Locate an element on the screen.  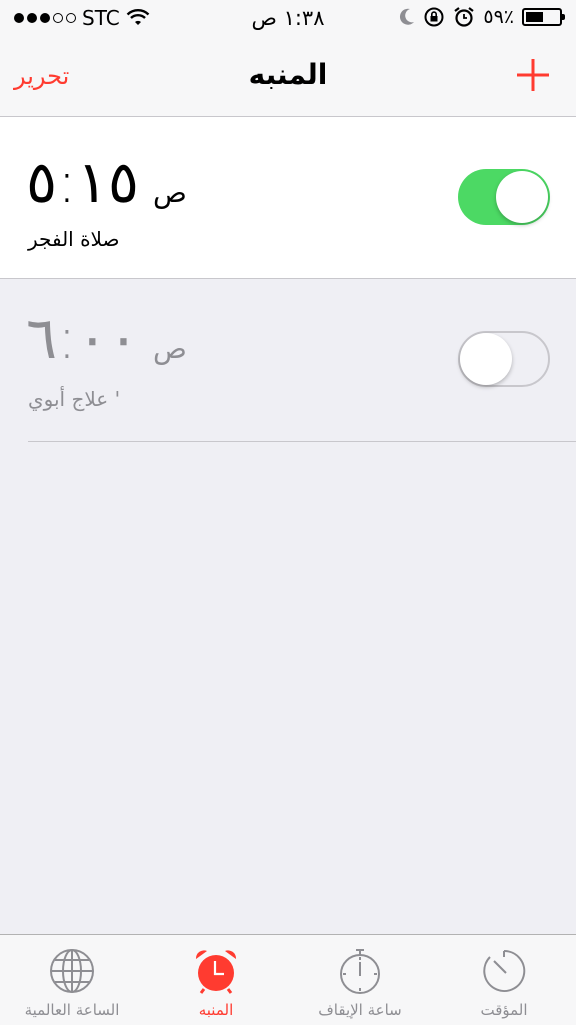
tab-stopwatch: ساعة الإيقاف is located at coordinates (360, 980).